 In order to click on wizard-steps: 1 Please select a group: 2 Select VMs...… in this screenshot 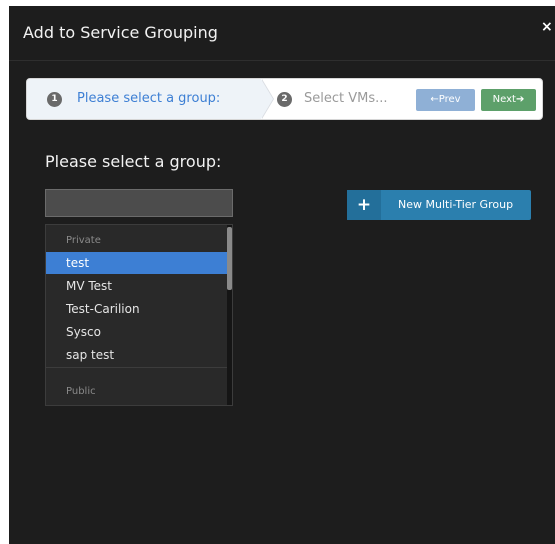, I will do `click(284, 99)`.